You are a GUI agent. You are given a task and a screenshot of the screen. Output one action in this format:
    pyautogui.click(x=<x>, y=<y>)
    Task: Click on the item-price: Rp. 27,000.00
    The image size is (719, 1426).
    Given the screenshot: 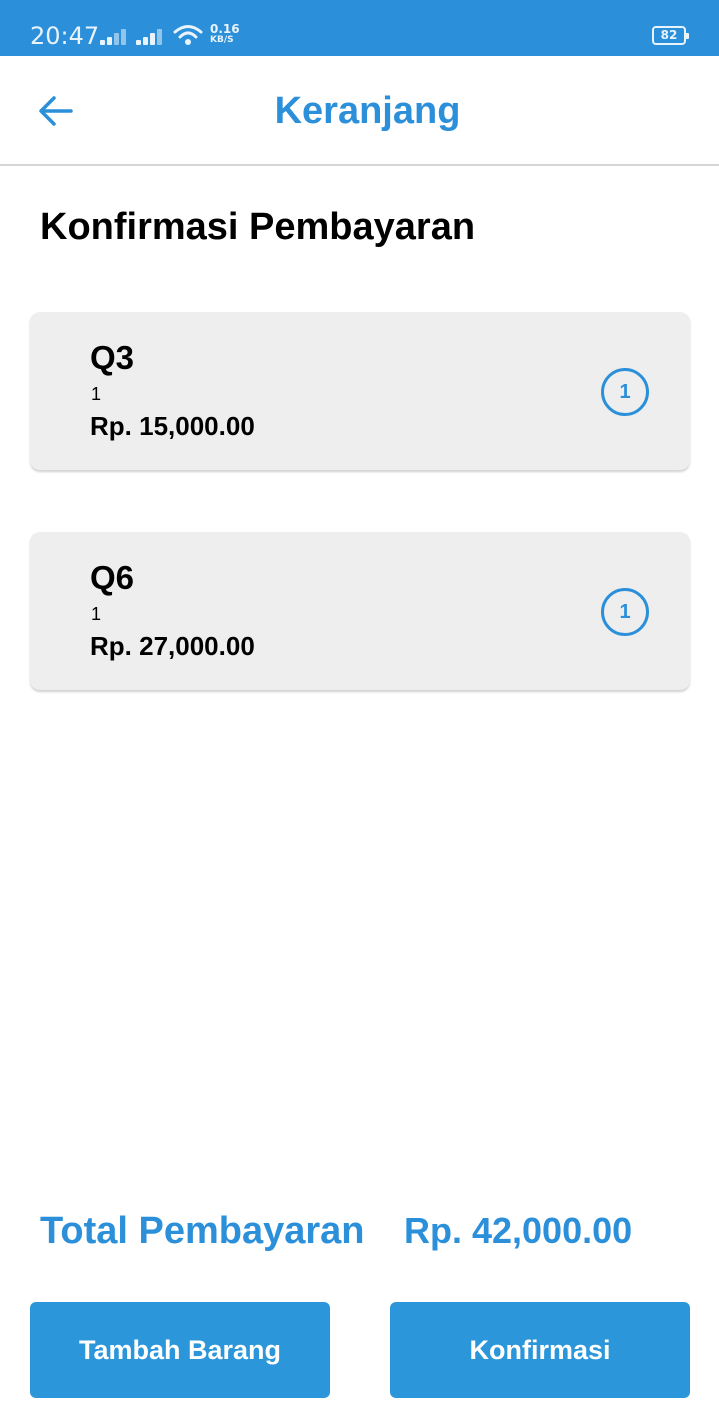 What is the action you would take?
    pyautogui.click(x=172, y=646)
    